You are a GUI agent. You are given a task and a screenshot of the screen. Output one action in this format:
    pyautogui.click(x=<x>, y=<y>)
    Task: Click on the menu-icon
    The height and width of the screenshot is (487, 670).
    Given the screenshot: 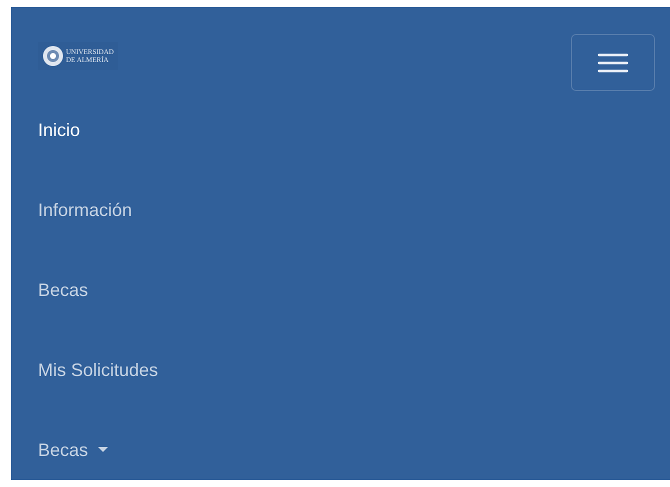 What is the action you would take?
    pyautogui.click(x=613, y=63)
    